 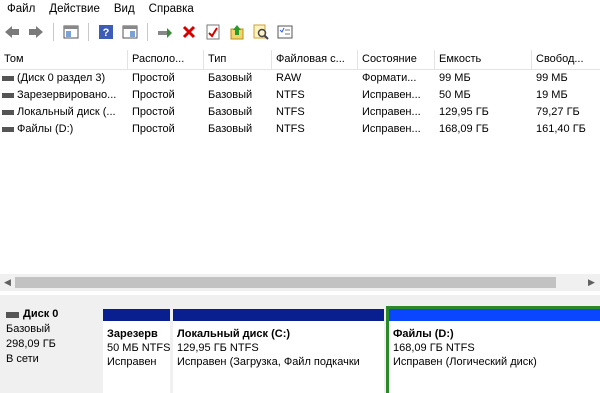 I want to click on partition-size: 168,09 ГБ NTFS, so click(x=434, y=348).